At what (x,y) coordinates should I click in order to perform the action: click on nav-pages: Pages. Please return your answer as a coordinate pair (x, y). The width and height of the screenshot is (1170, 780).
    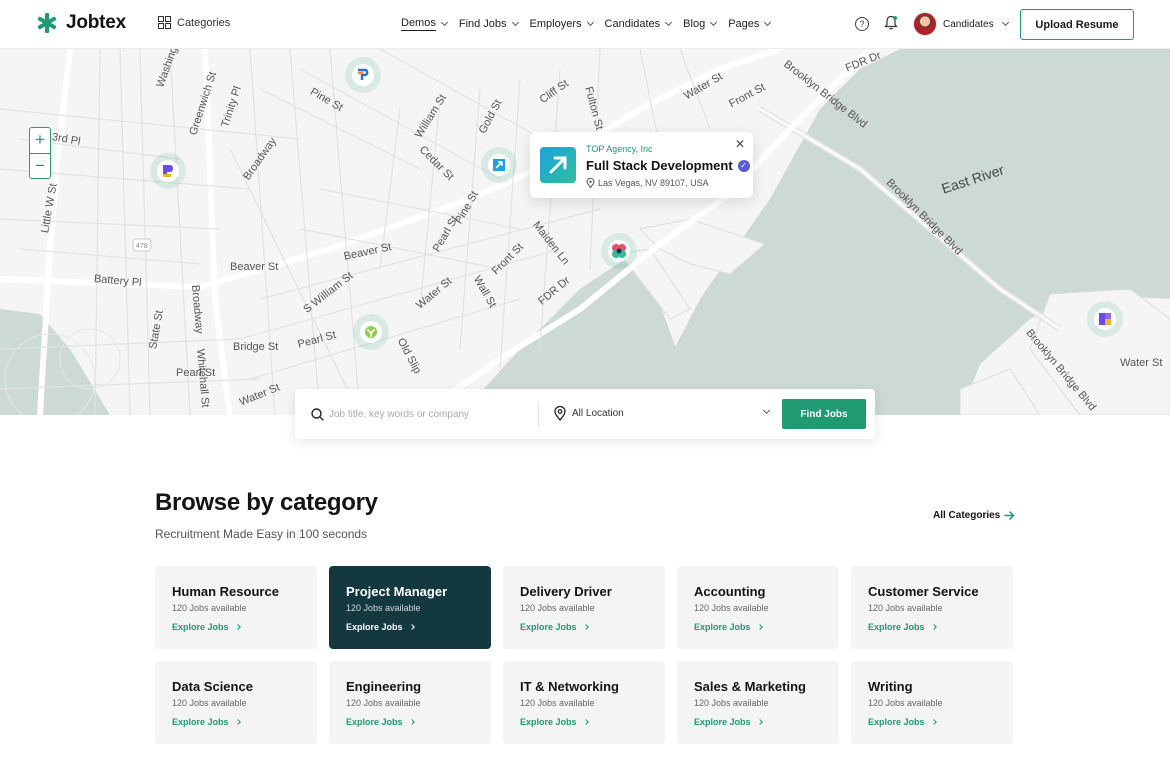
    Looking at the image, I should click on (750, 24).